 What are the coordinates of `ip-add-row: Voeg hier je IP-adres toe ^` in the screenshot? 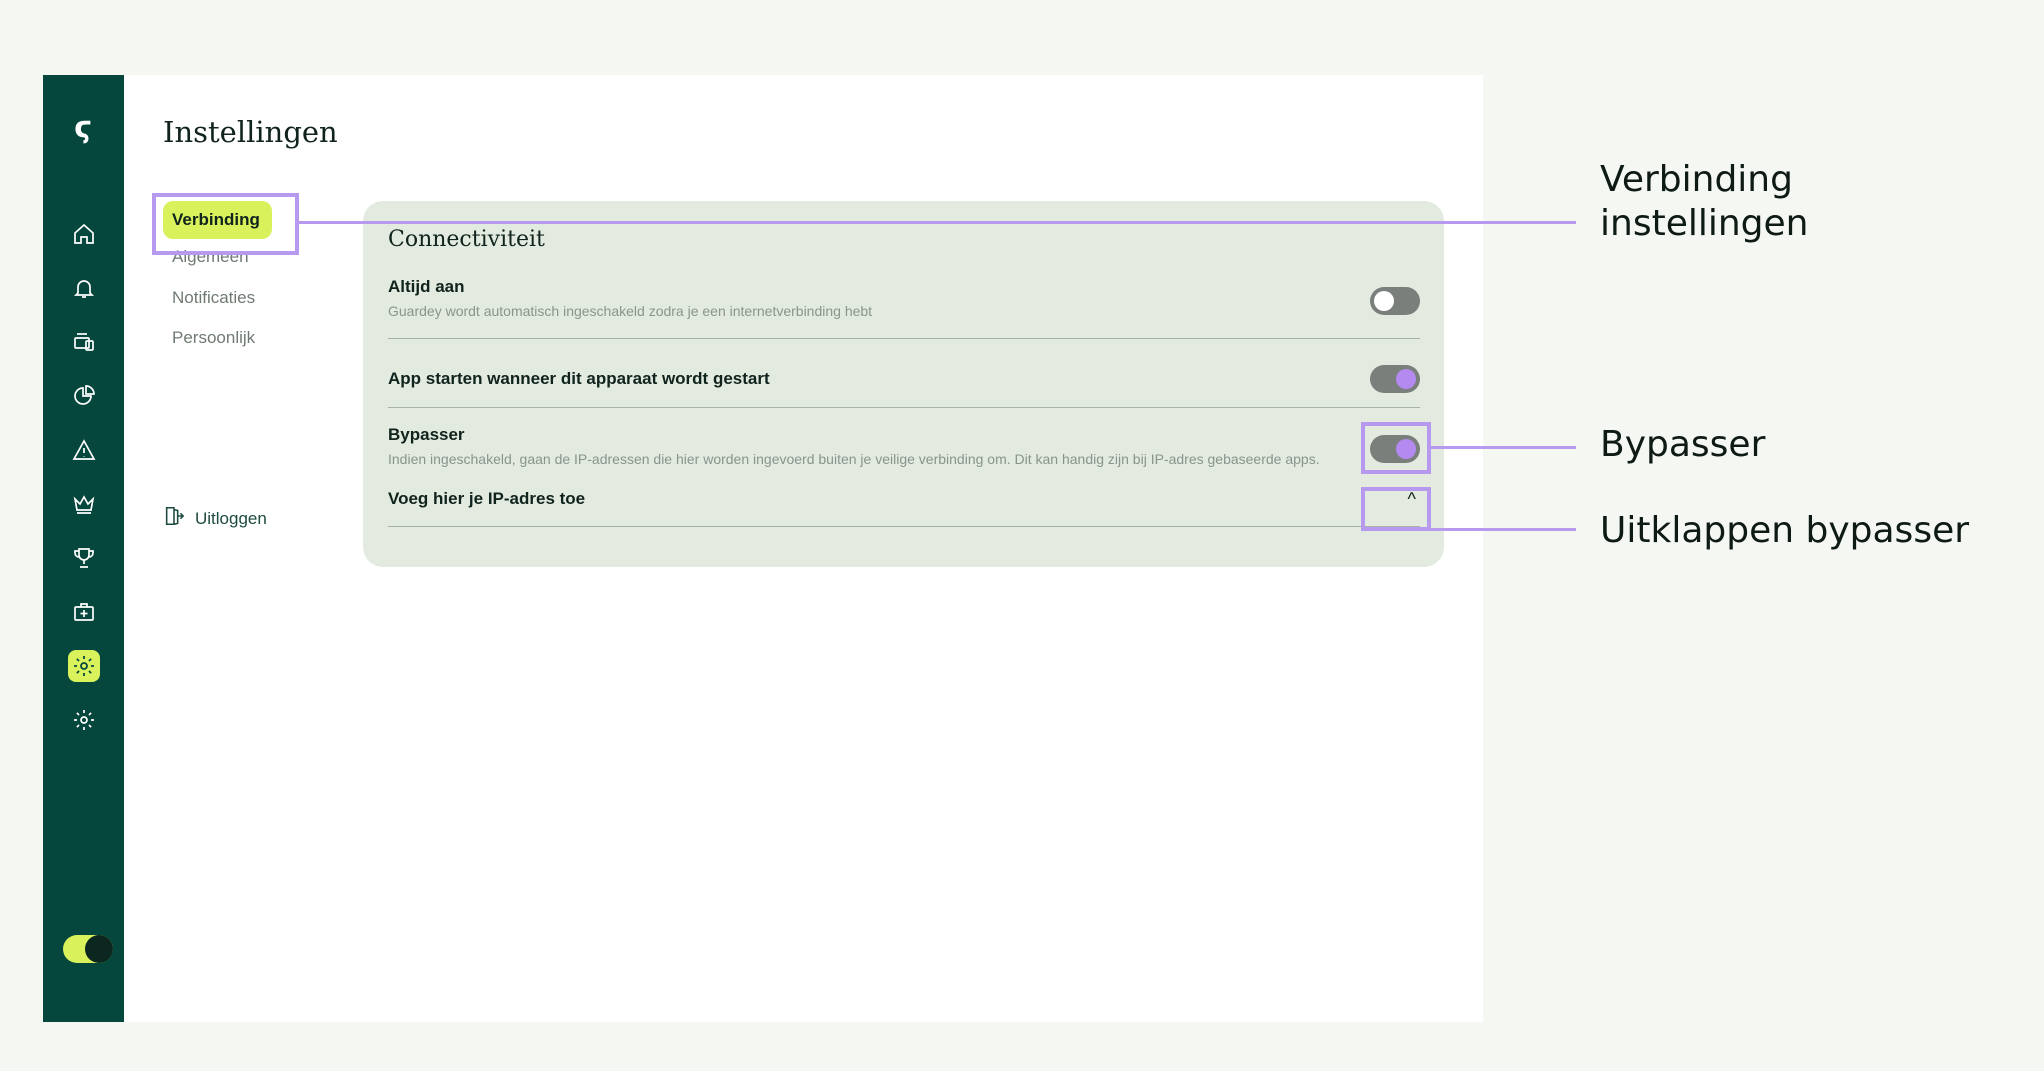 It's located at (904, 509).